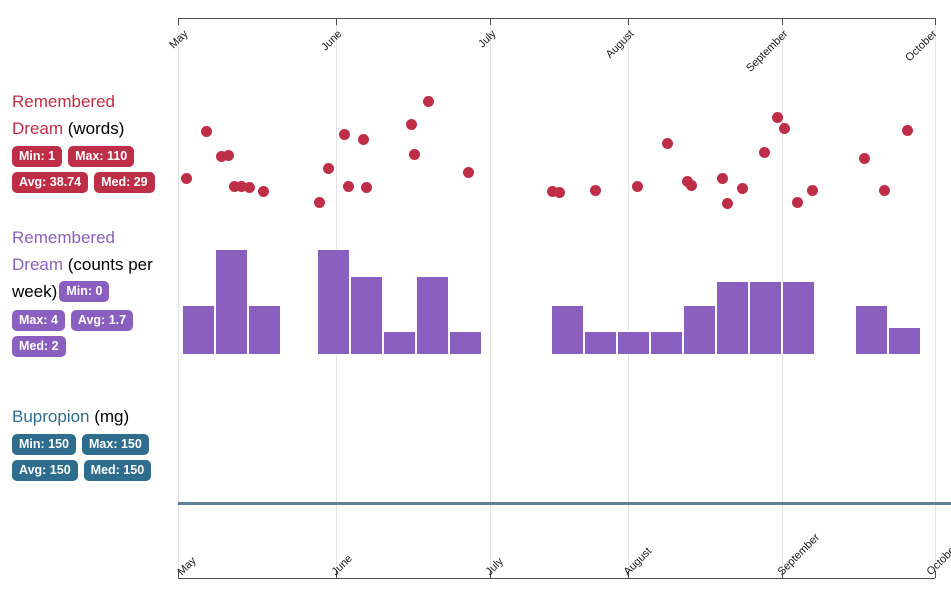  Describe the element at coordinates (490, 21) in the screenshot. I see `tick-top-July` at that location.